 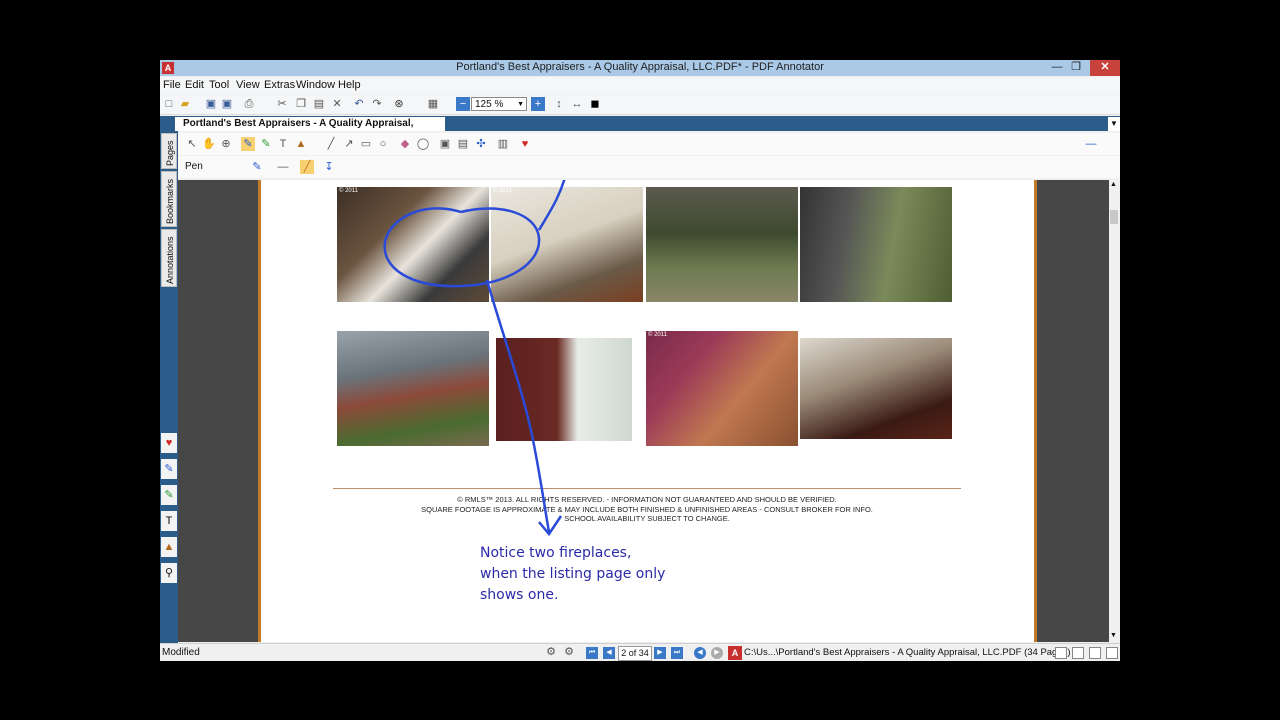 What do you see at coordinates (481, 144) in the screenshot?
I see `crop-icon: ✣` at bounding box center [481, 144].